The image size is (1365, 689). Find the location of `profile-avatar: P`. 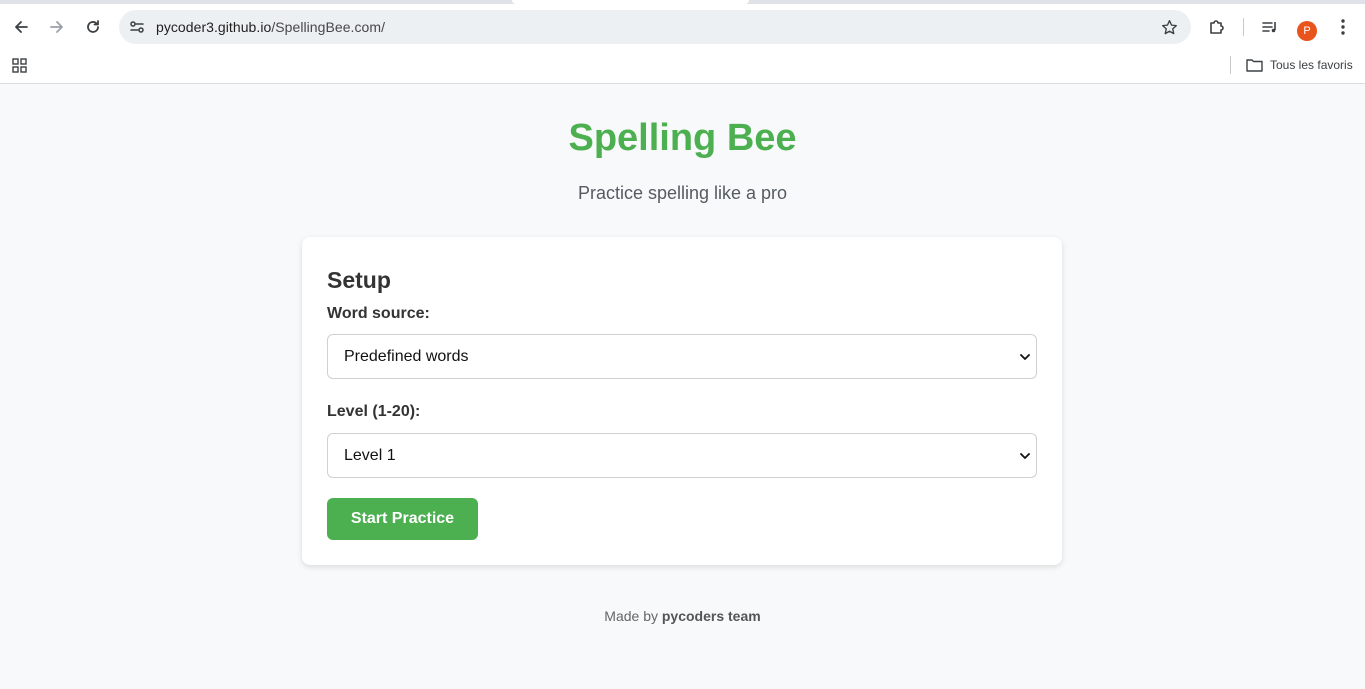

profile-avatar: P is located at coordinates (1307, 31).